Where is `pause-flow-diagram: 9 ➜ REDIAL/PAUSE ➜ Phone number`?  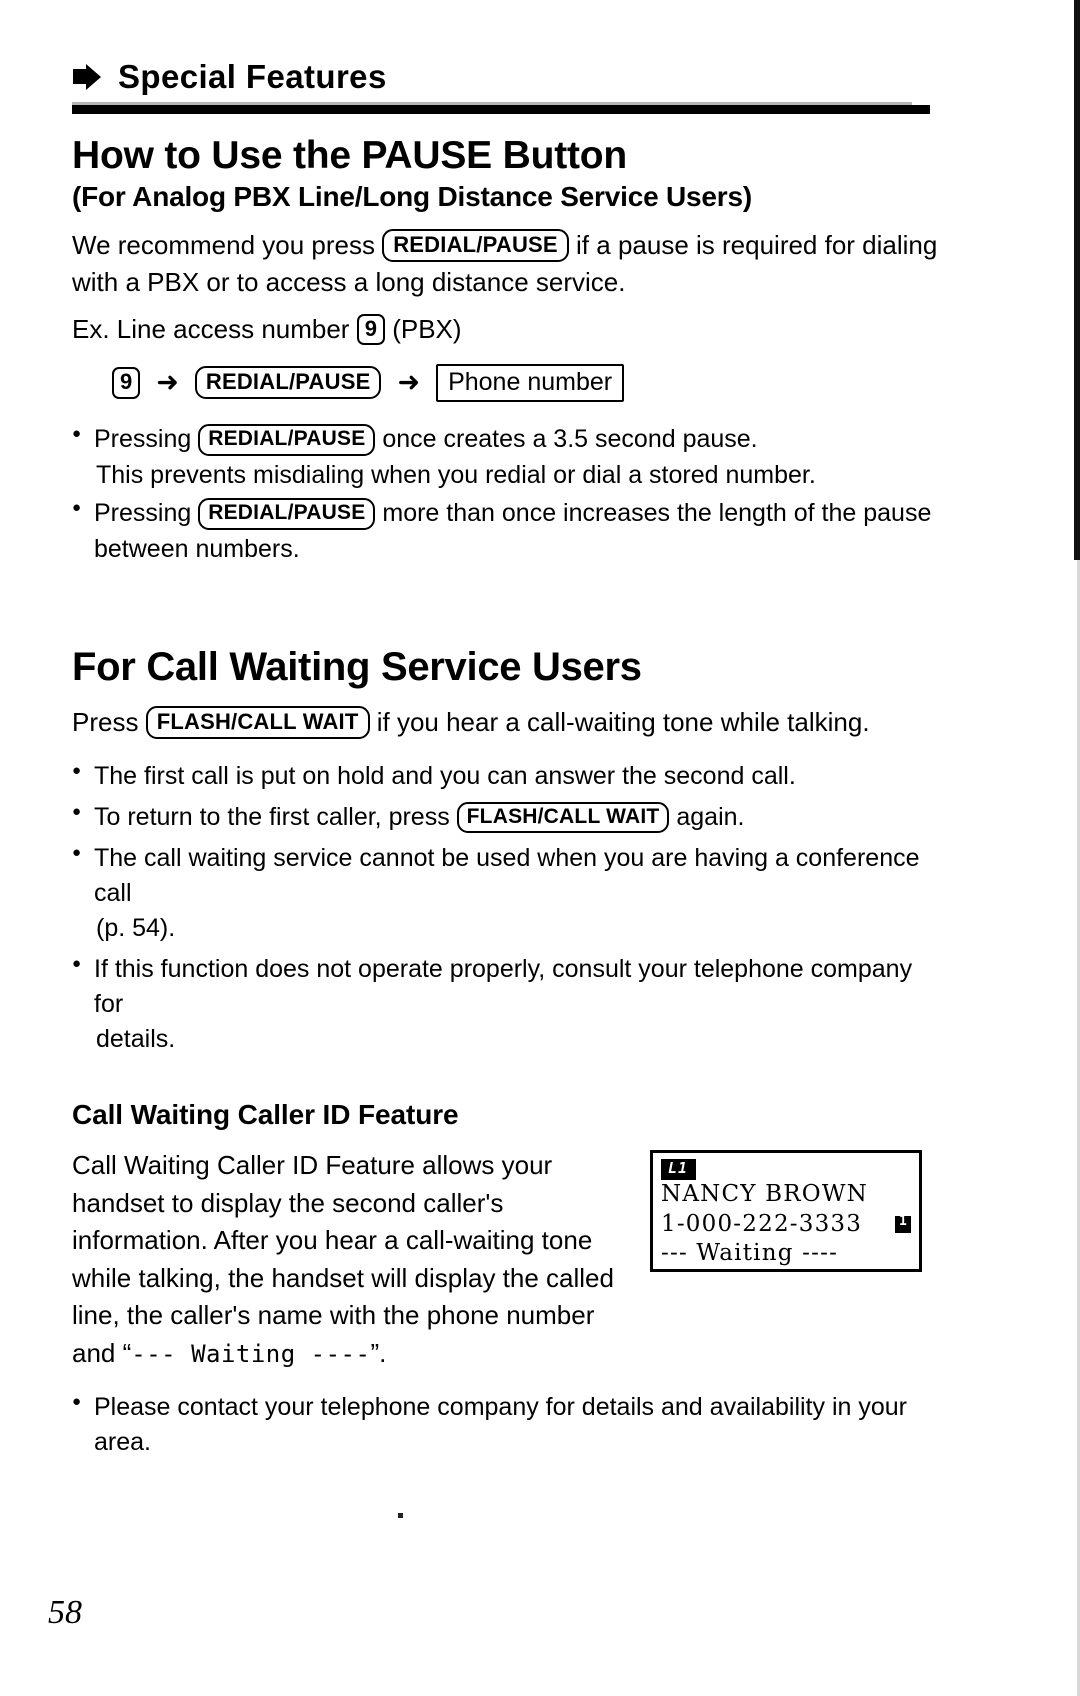 pause-flow-diagram: 9 ➜ REDIAL/PAUSE ➜ Phone number is located at coordinates (528, 384).